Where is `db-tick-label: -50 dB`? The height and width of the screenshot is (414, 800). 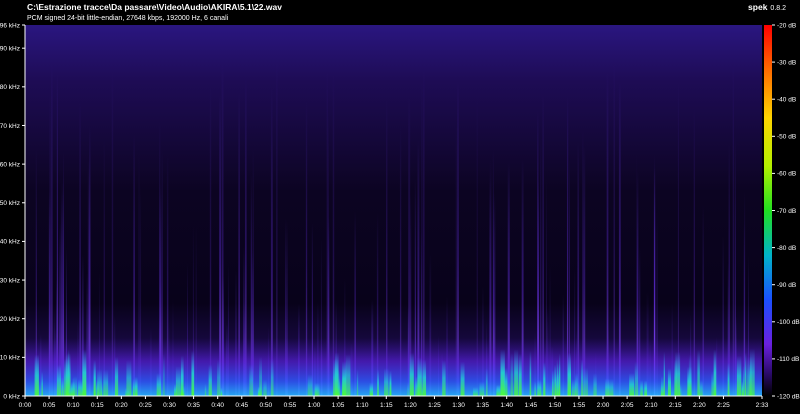
db-tick-label: -50 dB is located at coordinates (786, 137).